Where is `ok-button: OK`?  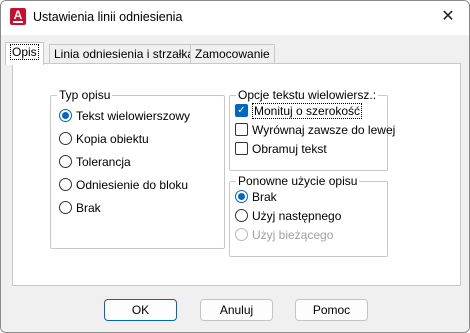 ok-button: OK is located at coordinates (140, 310).